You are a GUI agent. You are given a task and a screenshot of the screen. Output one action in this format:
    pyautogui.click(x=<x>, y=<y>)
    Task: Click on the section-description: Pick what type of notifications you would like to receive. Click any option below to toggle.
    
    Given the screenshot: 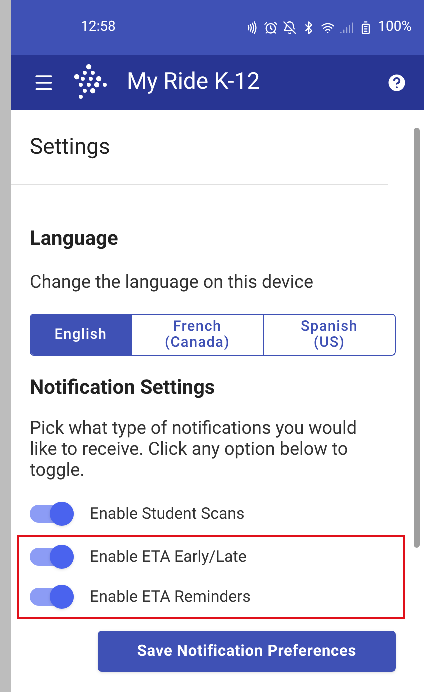 What is the action you would take?
    pyautogui.click(x=194, y=449)
    